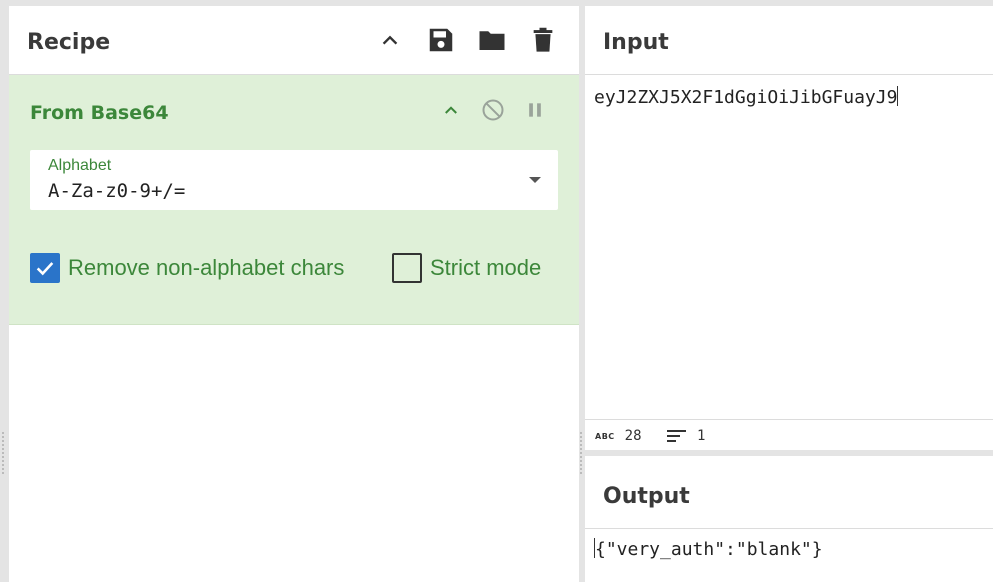  What do you see at coordinates (633, 436) in the screenshot?
I see `input-length: 28` at bounding box center [633, 436].